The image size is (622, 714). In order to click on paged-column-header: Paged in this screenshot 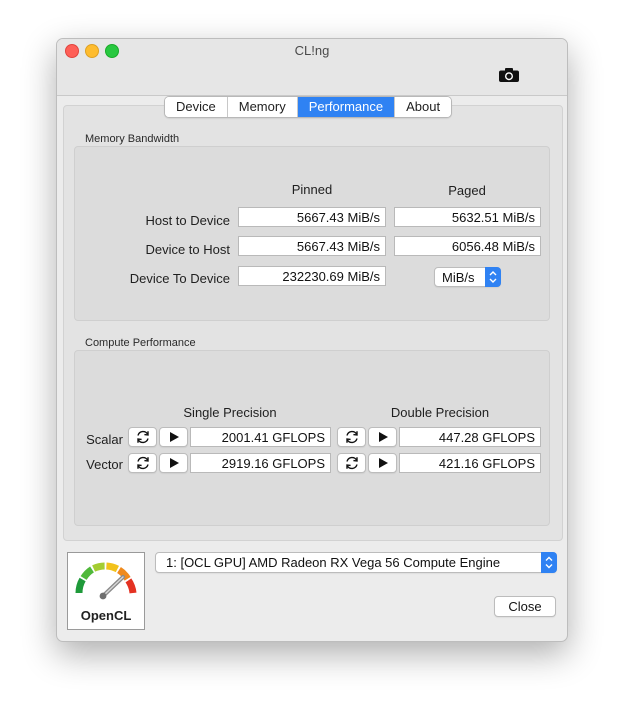, I will do `click(467, 190)`.